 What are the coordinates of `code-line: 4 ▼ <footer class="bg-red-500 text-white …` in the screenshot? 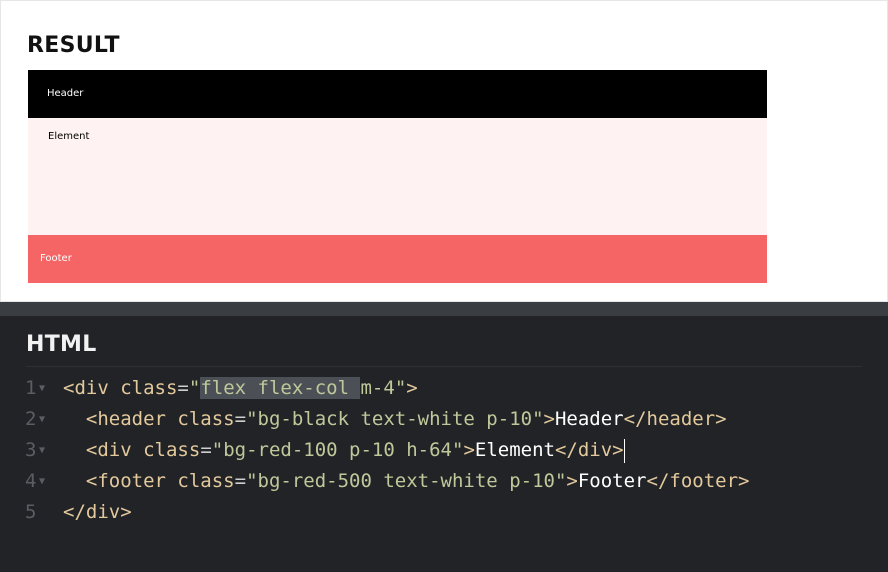 It's located at (444, 481).